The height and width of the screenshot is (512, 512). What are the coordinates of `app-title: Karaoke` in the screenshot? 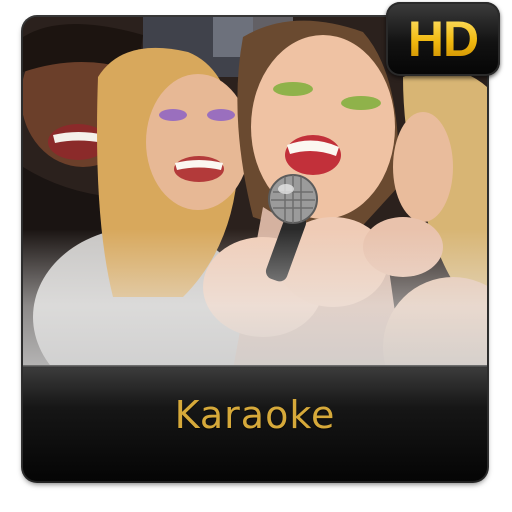 It's located at (255, 415).